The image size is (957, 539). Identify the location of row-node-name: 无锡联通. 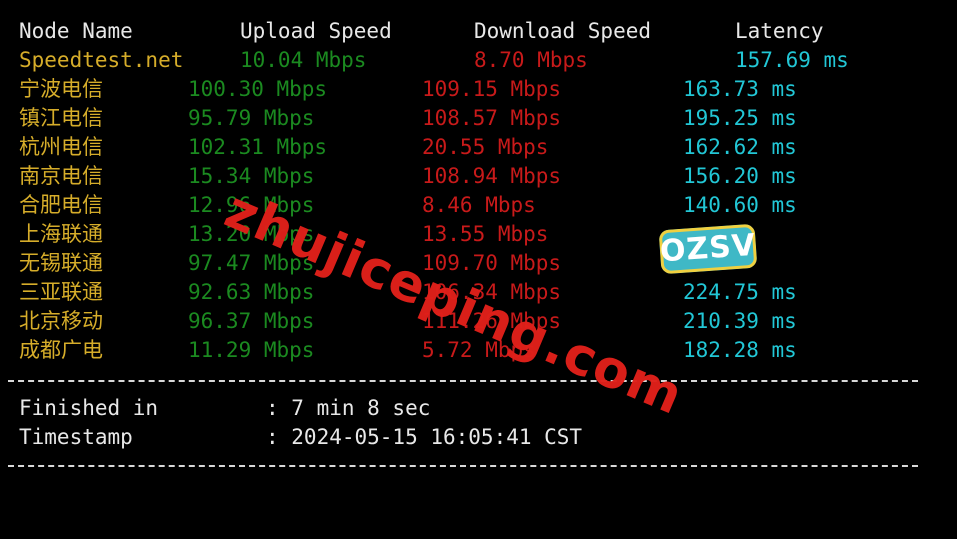
(61, 263).